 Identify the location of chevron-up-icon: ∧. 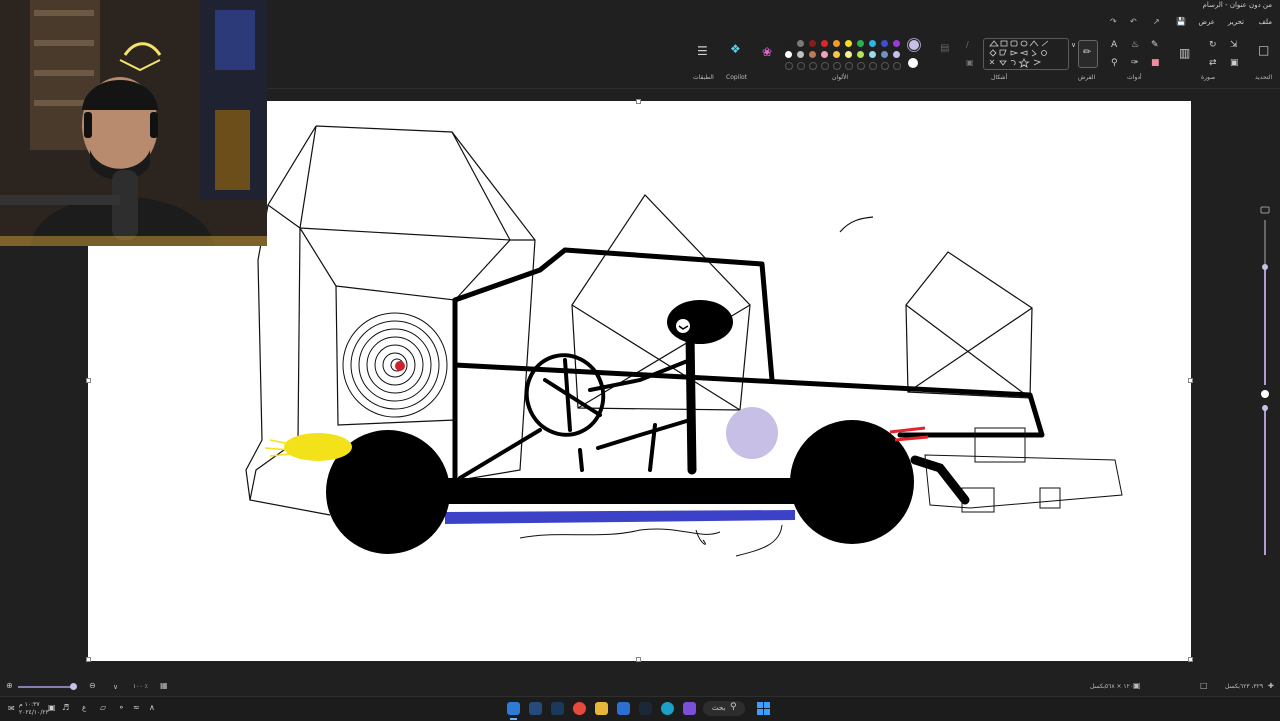
(152, 707).